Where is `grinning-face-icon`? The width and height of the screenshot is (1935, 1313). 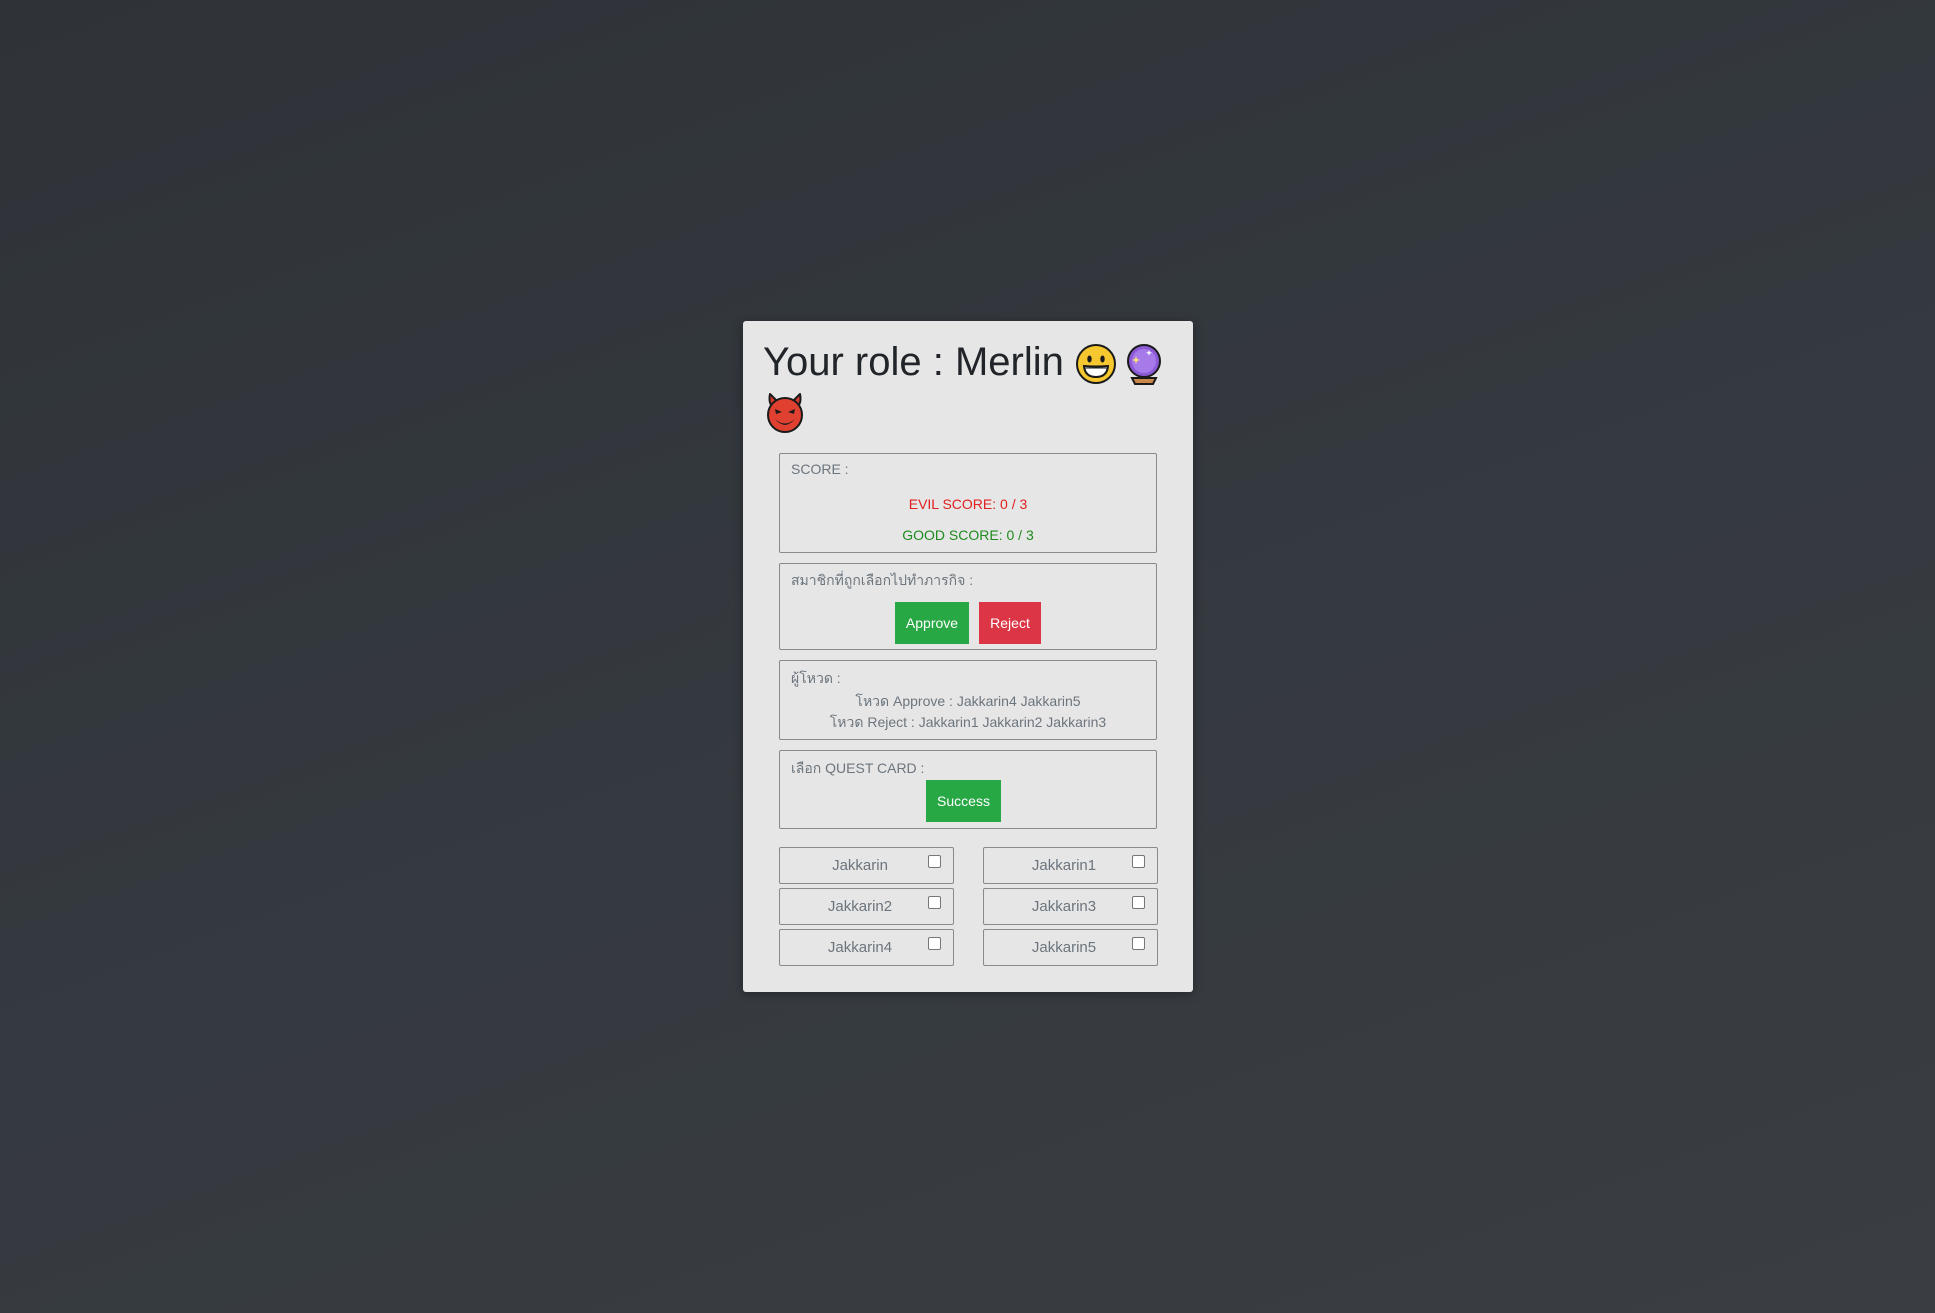
grinning-face-icon is located at coordinates (1096, 364).